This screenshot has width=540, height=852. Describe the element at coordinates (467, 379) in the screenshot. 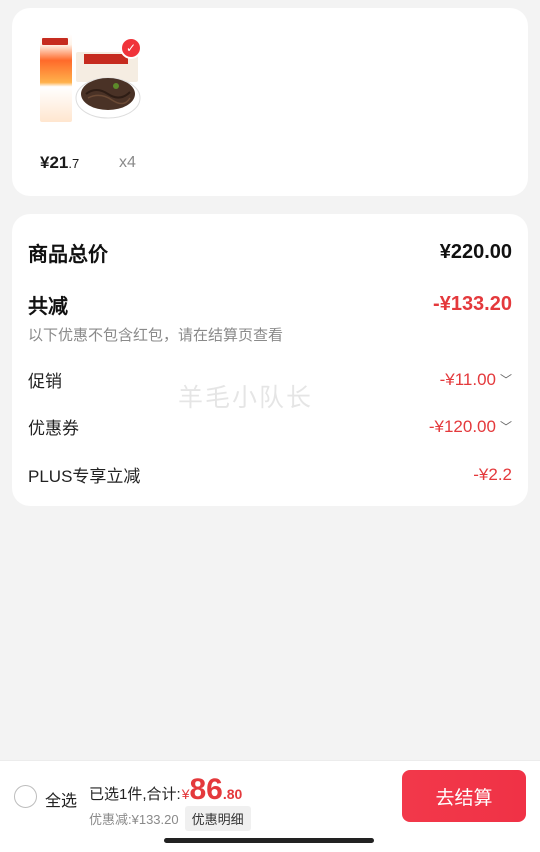

I see `promo-amount: -¥11.00` at that location.